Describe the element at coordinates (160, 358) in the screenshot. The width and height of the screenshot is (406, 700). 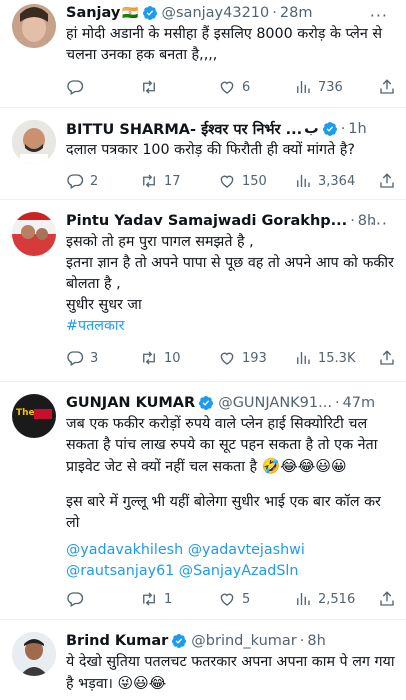
I see `retweet-button: 10` at that location.